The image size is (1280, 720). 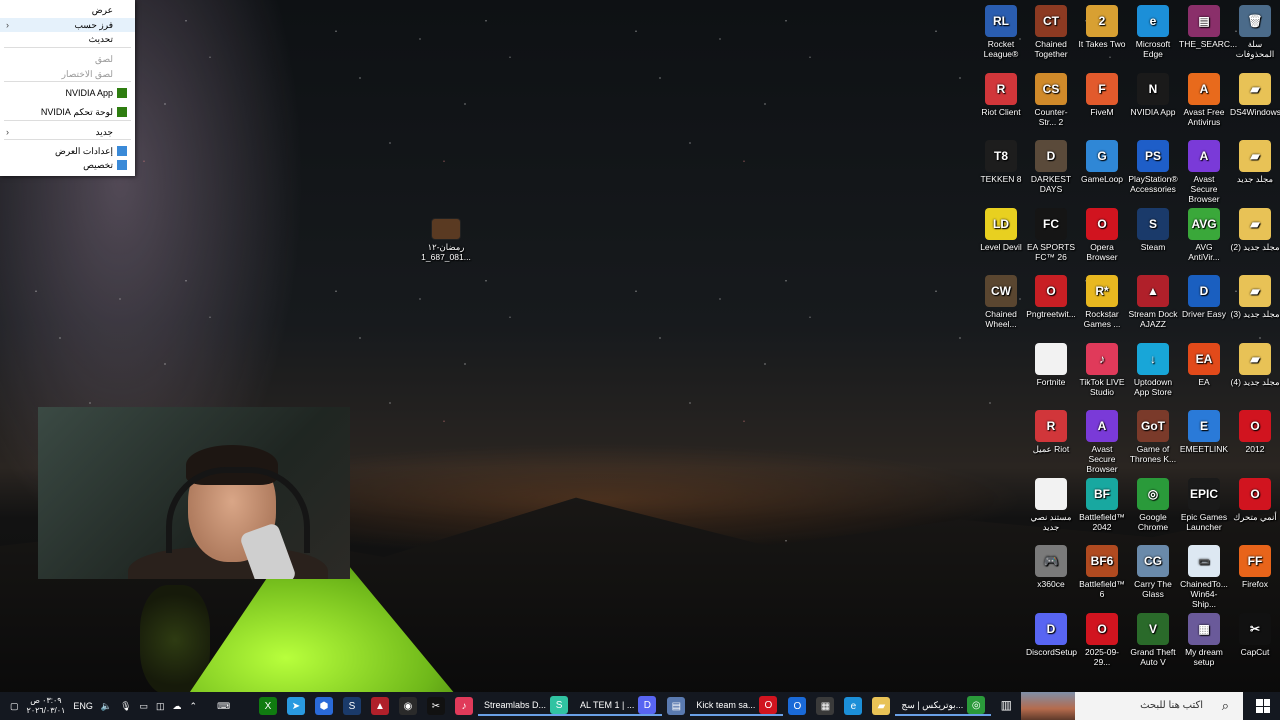 I want to click on desktop-shortcut: ▰ مجلد جديد (3), so click(x=1255, y=297).